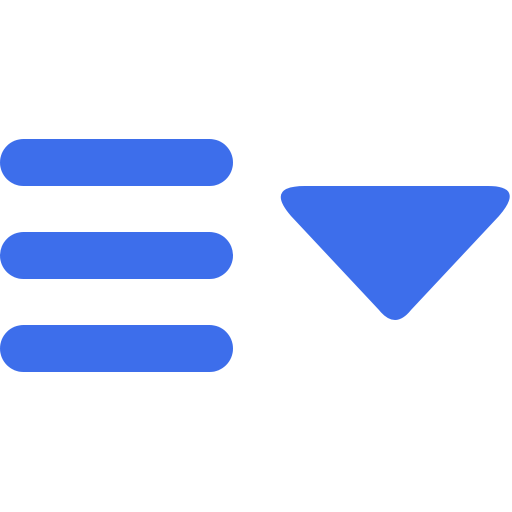  Describe the element at coordinates (116, 162) in the screenshot. I see `menu-line-top` at that location.